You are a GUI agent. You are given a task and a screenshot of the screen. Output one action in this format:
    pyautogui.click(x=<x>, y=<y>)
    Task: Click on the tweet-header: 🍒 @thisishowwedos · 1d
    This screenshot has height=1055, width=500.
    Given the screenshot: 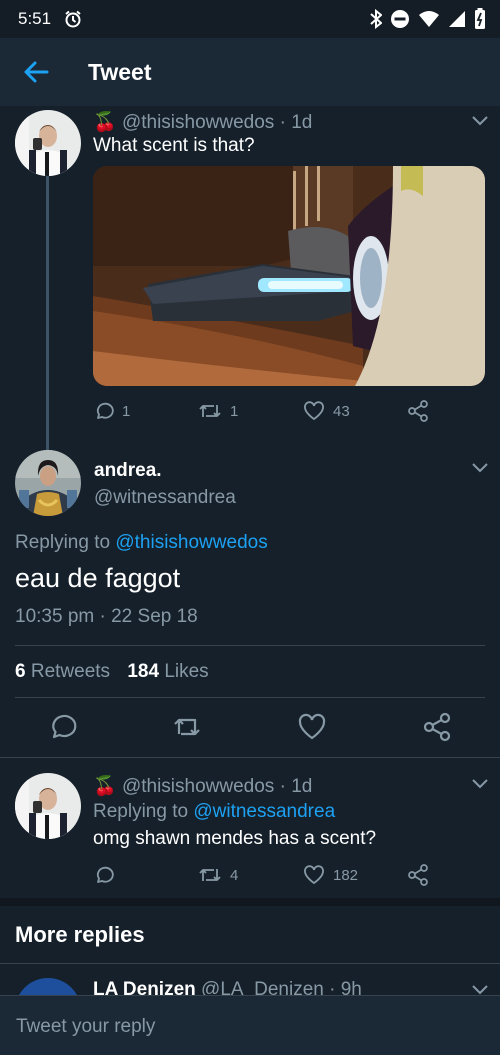 What is the action you would take?
    pyautogui.click(x=202, y=122)
    